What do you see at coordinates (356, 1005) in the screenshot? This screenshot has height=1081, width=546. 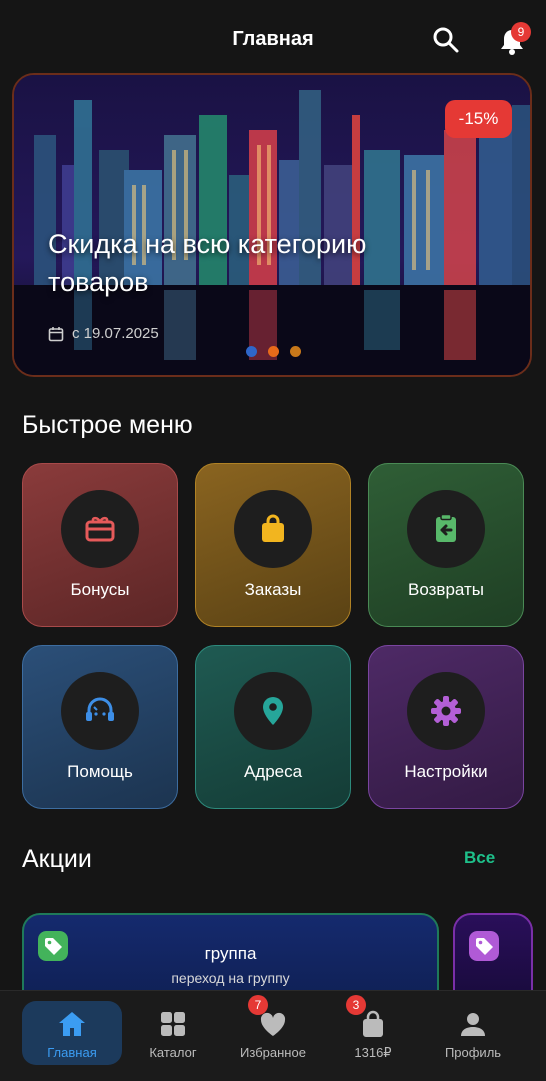 I see `cart-badge: 3` at bounding box center [356, 1005].